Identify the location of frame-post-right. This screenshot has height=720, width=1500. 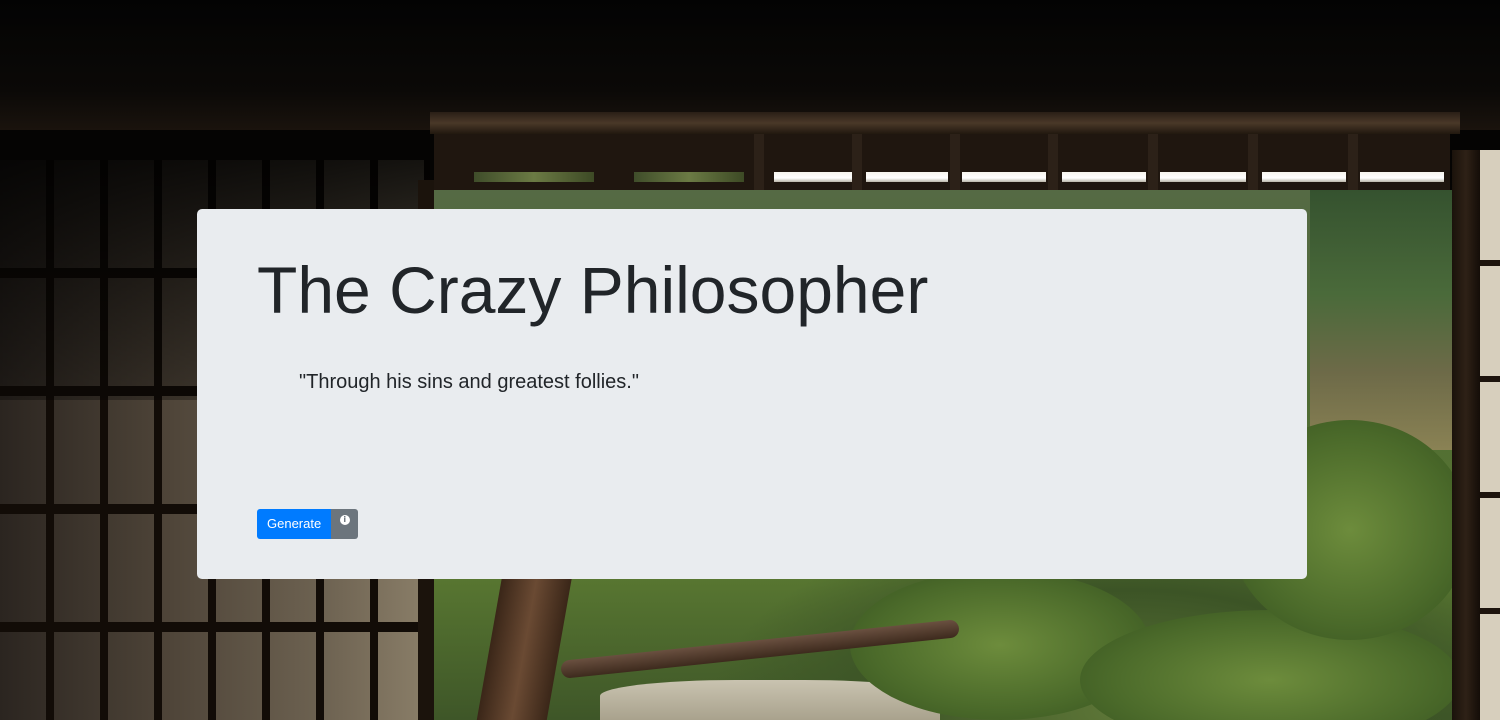
(1466, 435).